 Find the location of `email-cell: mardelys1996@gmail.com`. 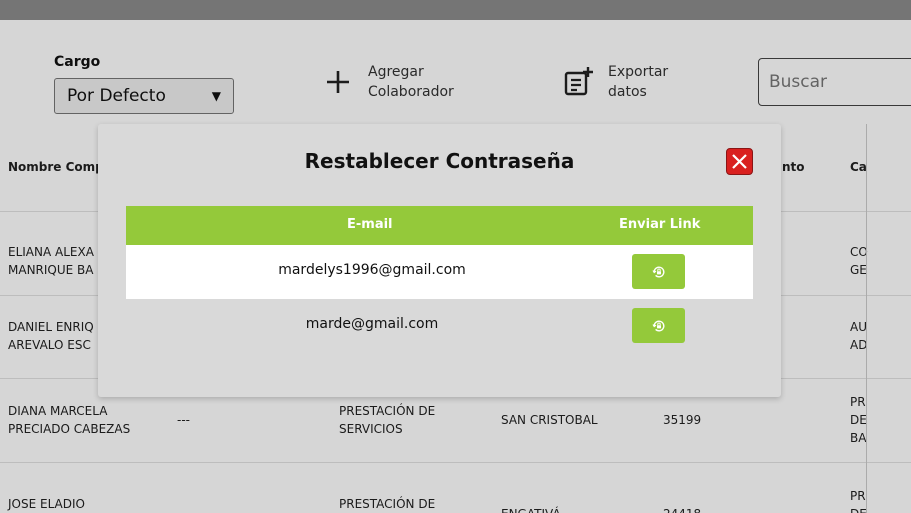

email-cell: mardelys1996@gmail.com is located at coordinates (372, 270).